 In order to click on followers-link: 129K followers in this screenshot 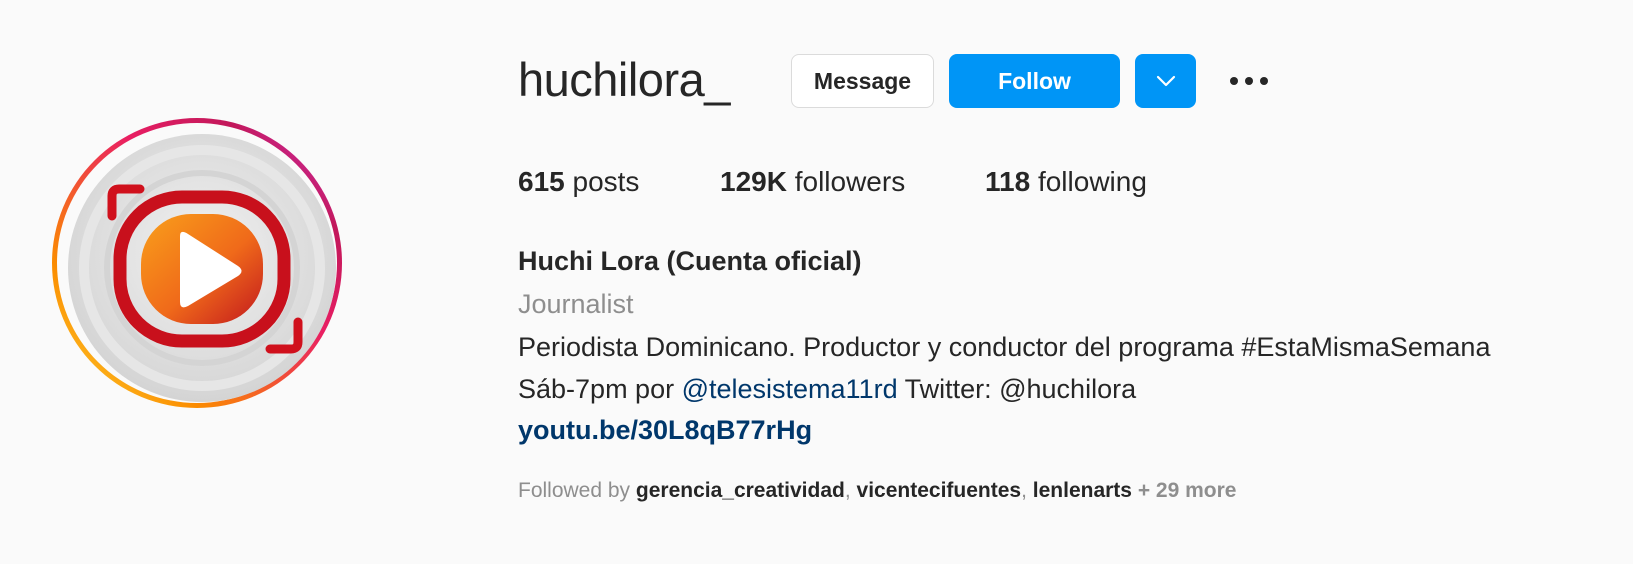, I will do `click(812, 182)`.